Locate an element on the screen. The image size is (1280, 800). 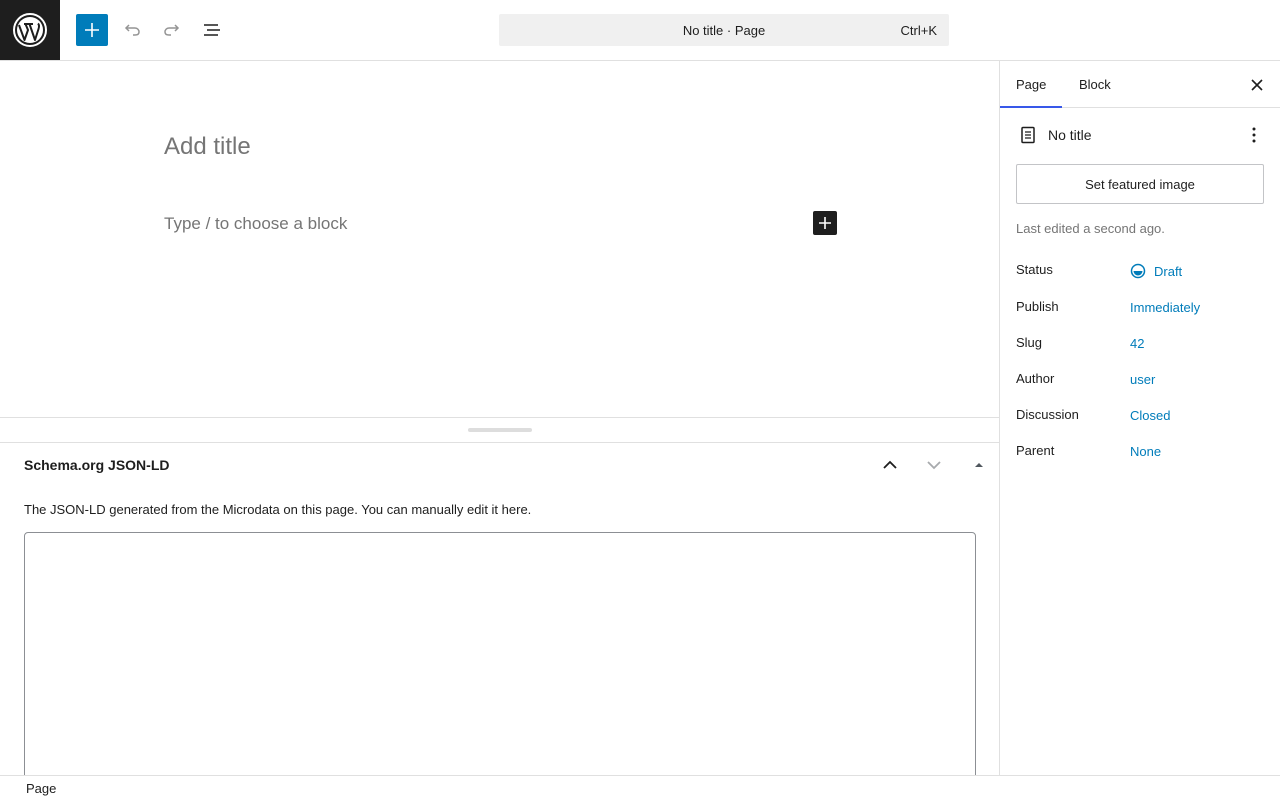
document-actions-button is located at coordinates (1254, 135).